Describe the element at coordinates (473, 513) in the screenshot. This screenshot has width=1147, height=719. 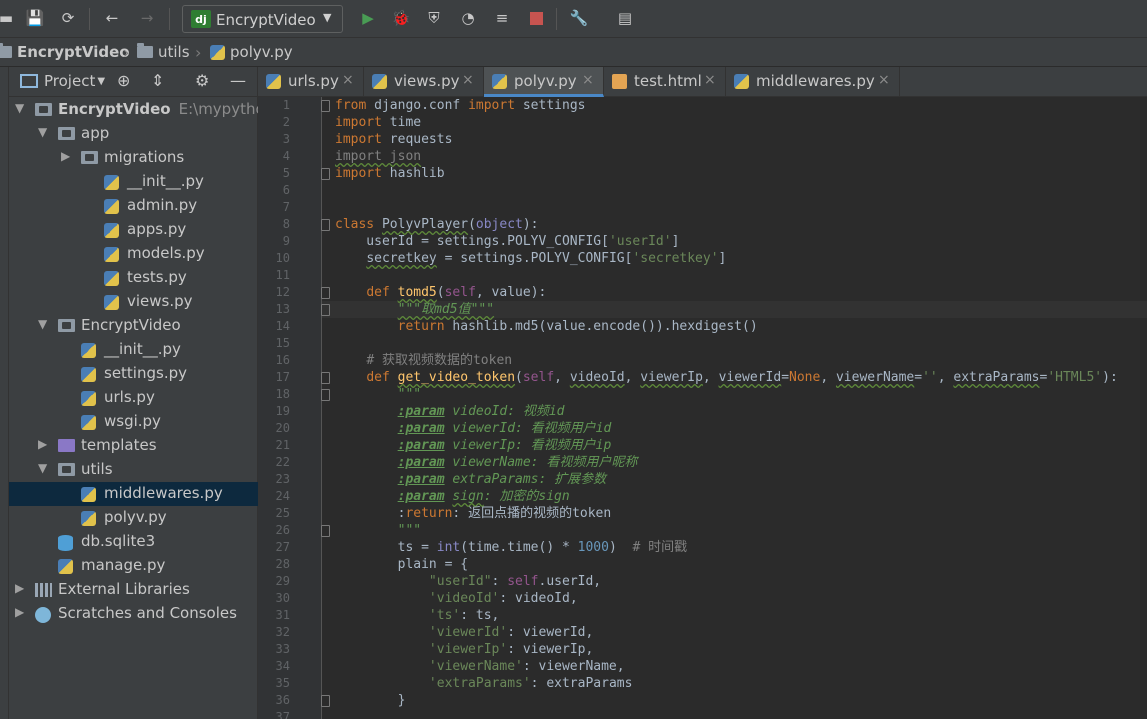
I see `code-line: :return: 返回点播的视频的token` at that location.